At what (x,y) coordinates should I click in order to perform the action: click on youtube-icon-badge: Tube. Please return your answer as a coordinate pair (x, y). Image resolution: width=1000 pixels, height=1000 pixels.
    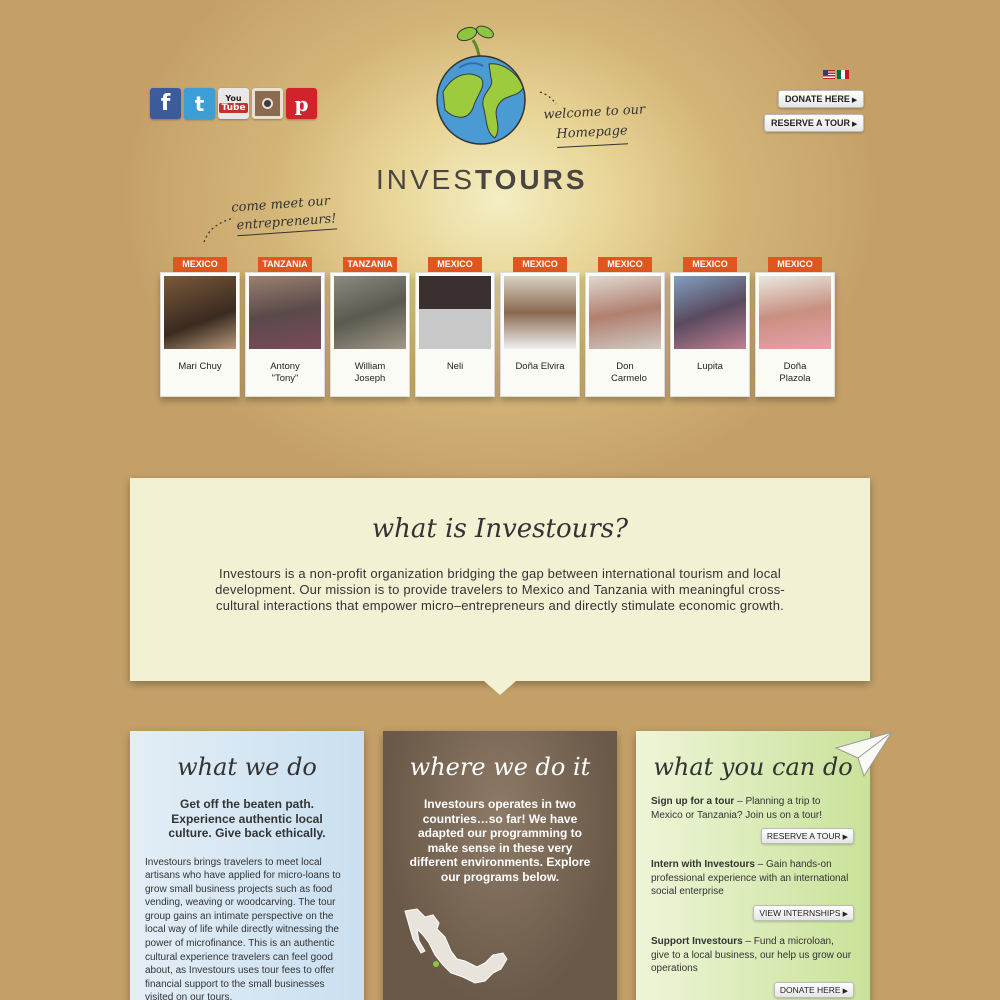
    Looking at the image, I should click on (233, 108).